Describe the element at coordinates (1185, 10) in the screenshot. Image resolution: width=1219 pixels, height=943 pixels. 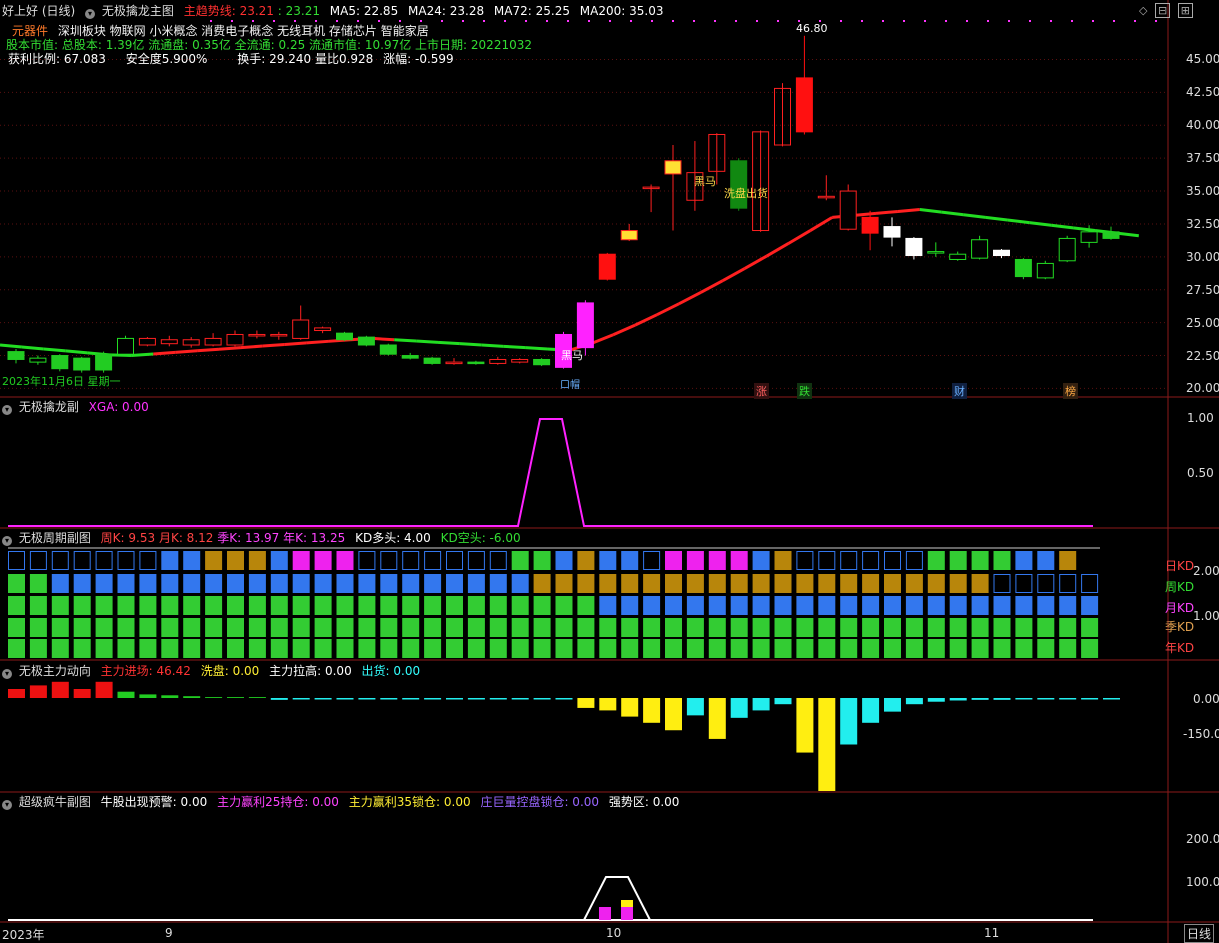
I see `settings-button: ⊞` at that location.